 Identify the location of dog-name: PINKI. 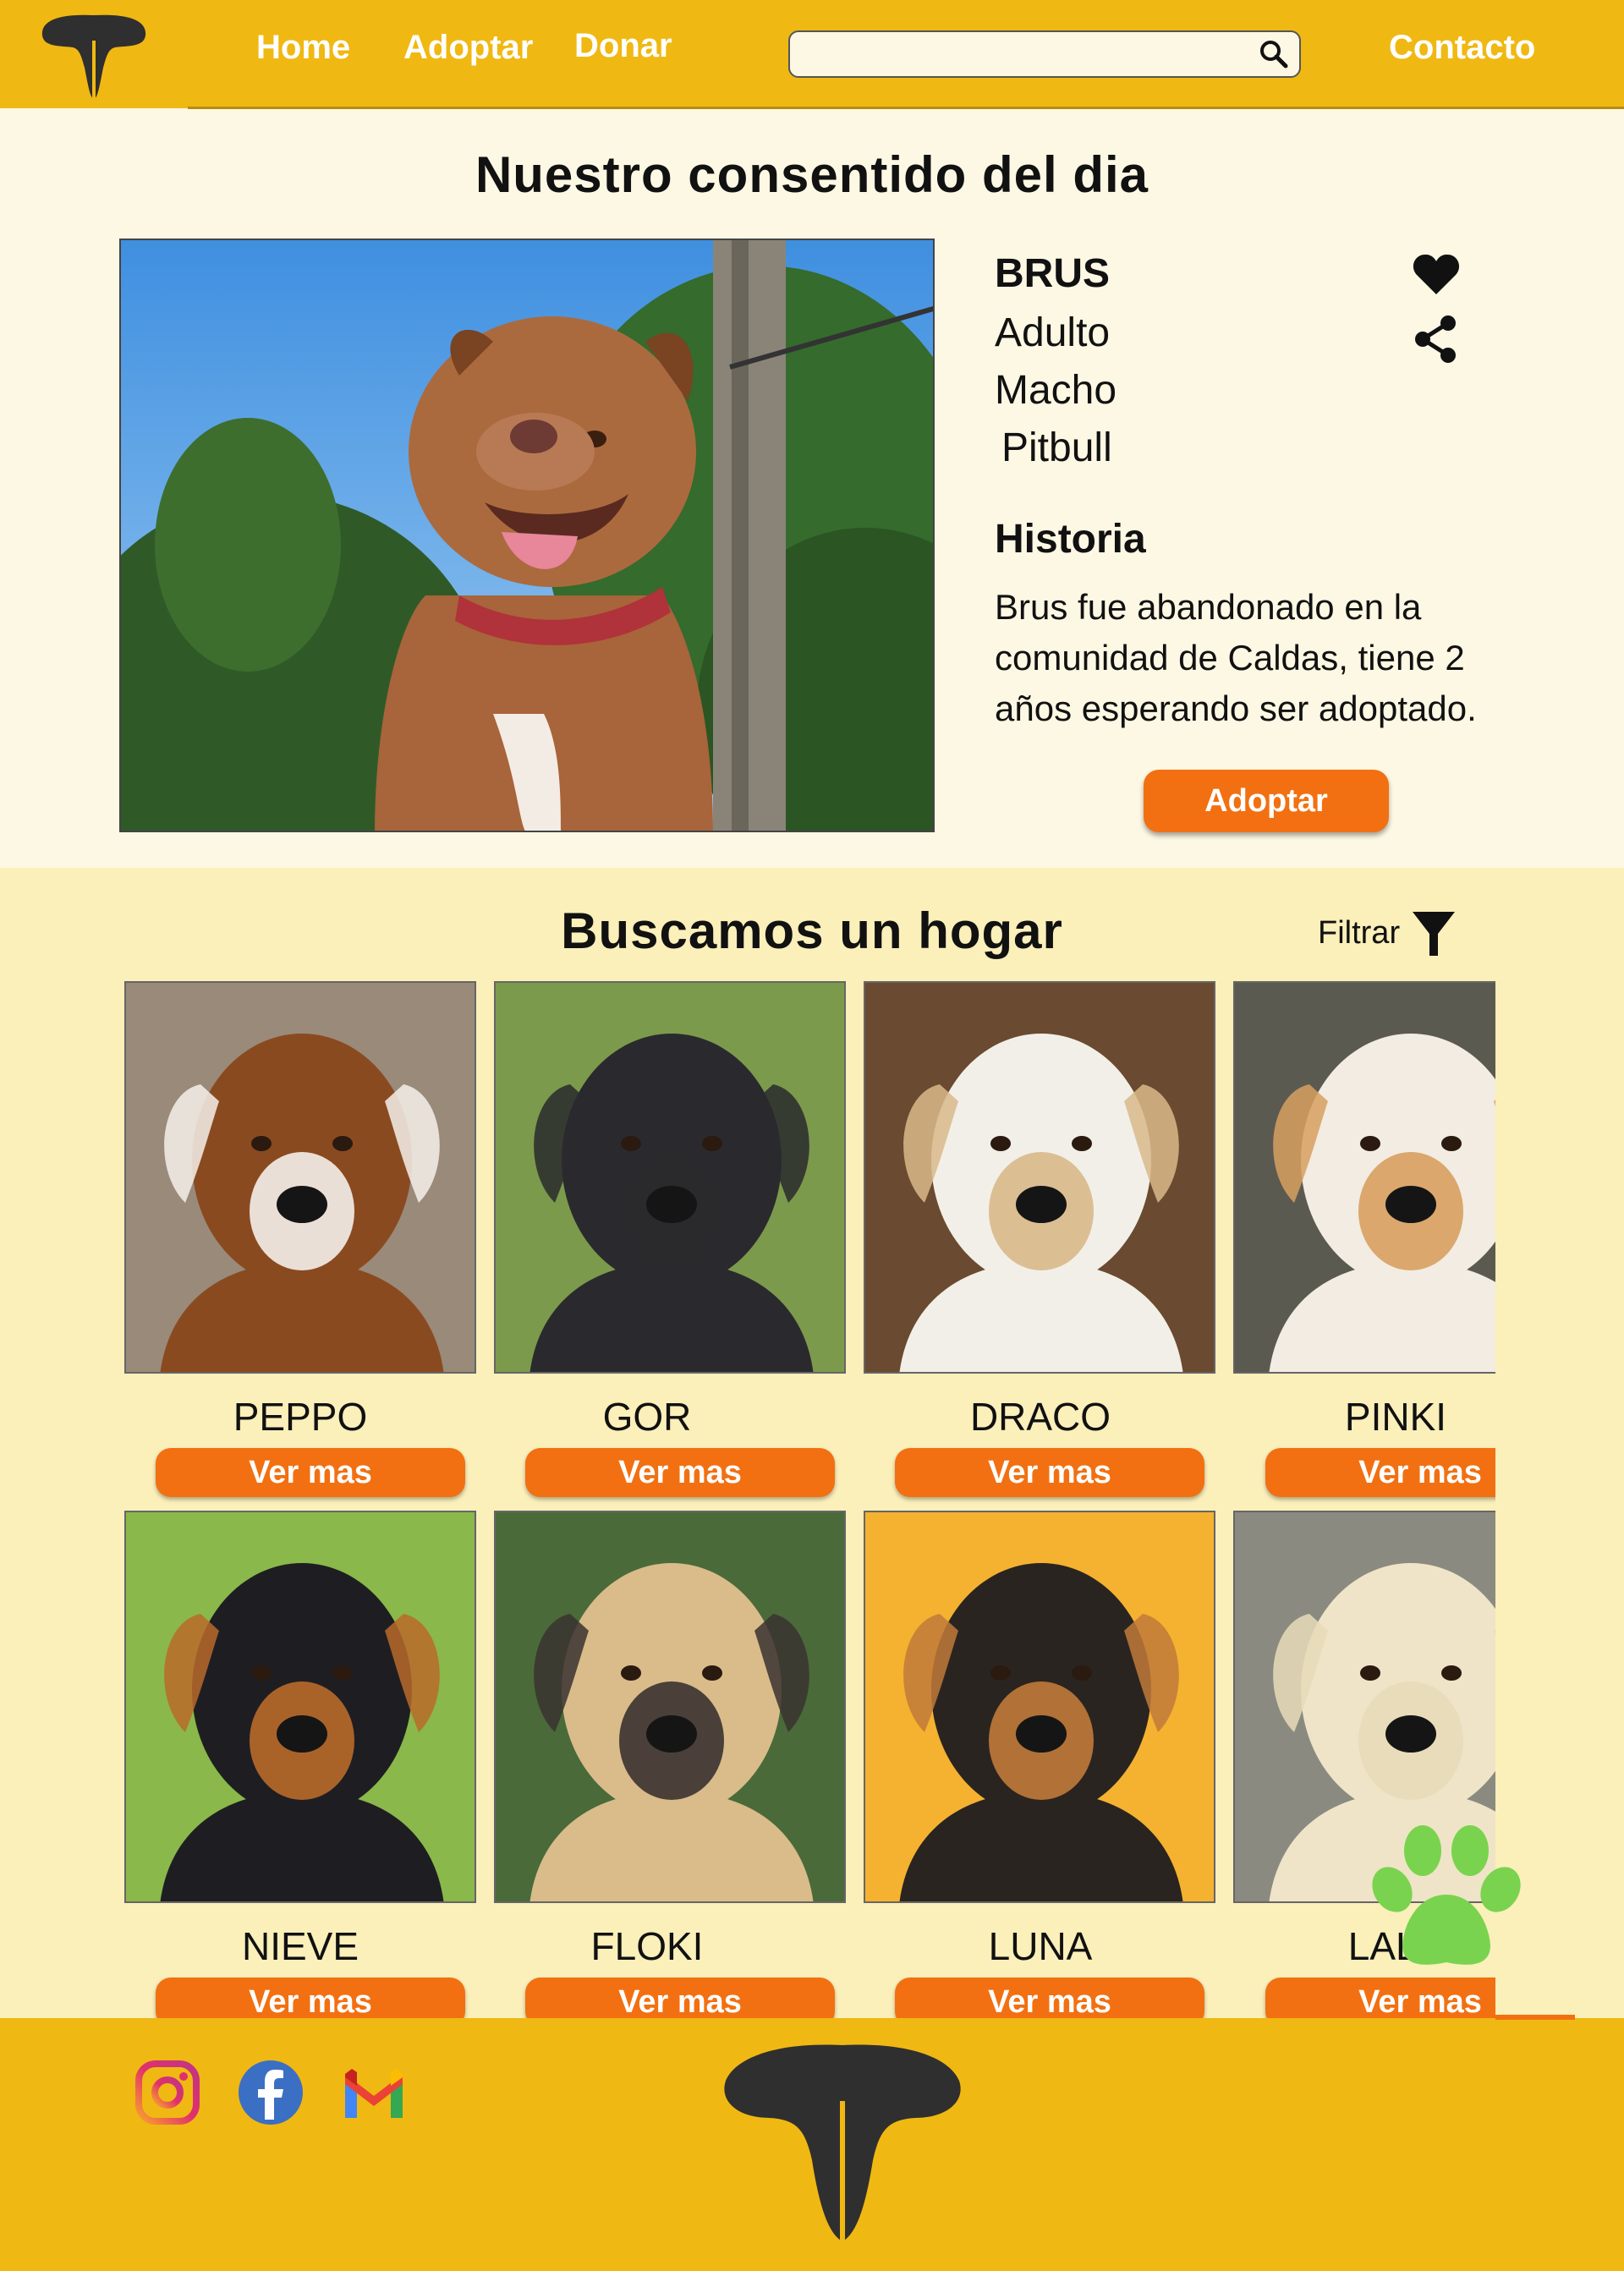
(1395, 1417).